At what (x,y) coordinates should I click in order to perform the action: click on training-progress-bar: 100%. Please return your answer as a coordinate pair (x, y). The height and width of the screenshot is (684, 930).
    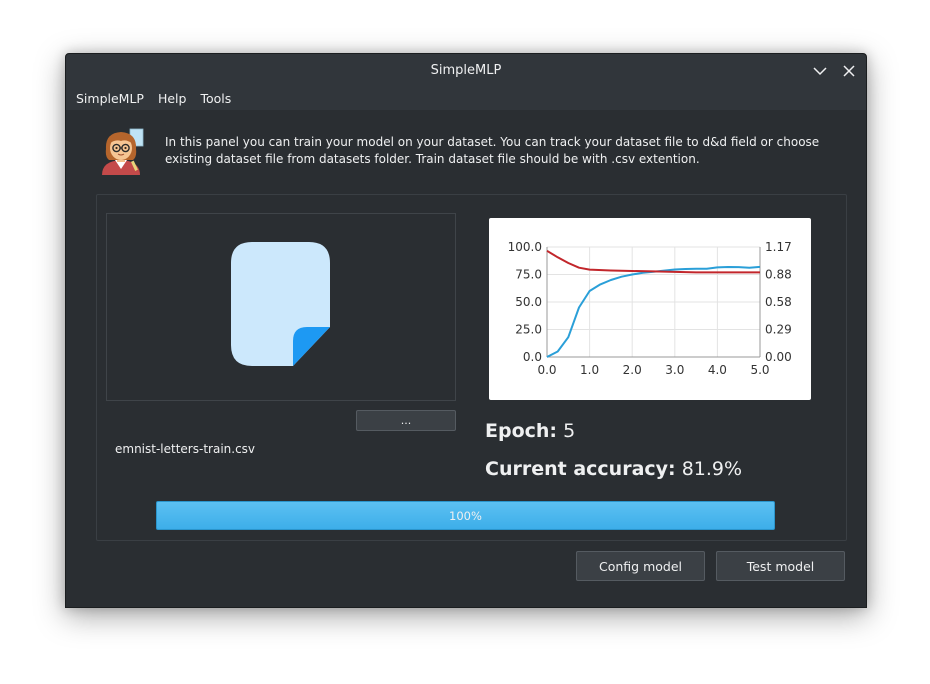
    Looking at the image, I should click on (465, 515).